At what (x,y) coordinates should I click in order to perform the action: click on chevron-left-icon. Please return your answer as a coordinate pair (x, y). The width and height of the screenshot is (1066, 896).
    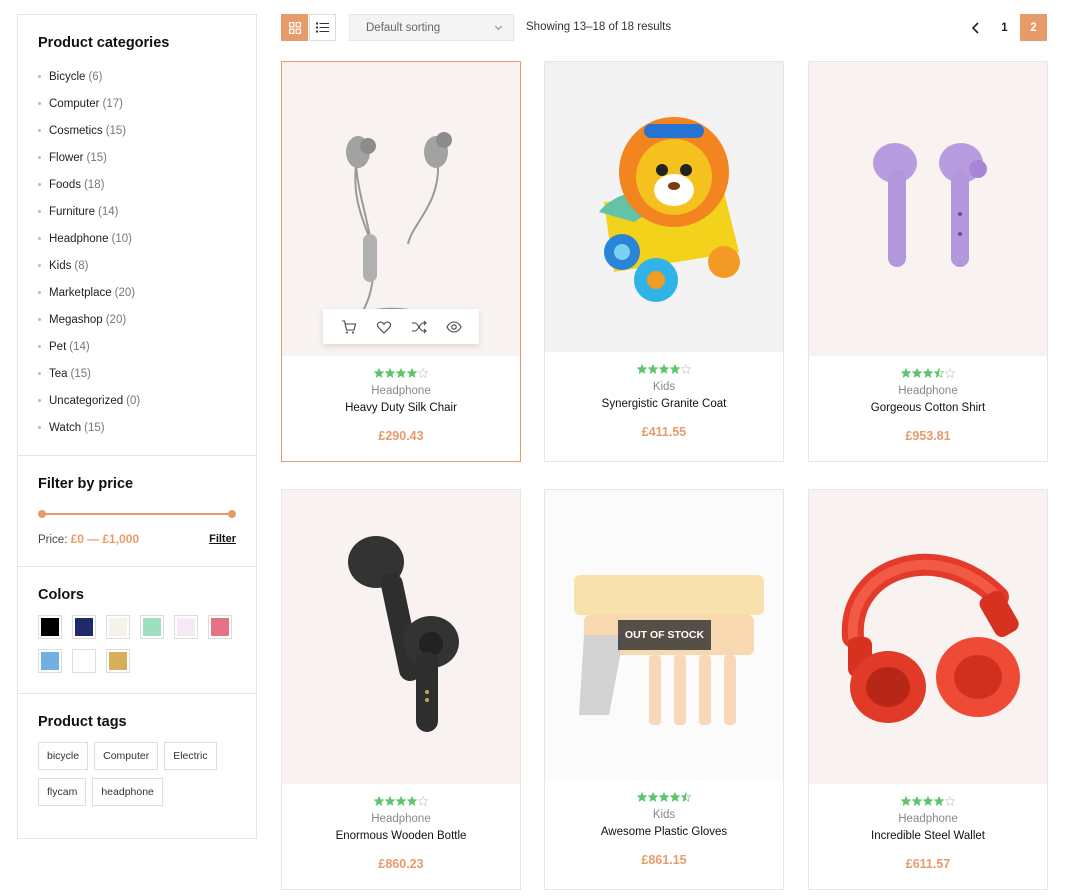
    Looking at the image, I should click on (975, 27).